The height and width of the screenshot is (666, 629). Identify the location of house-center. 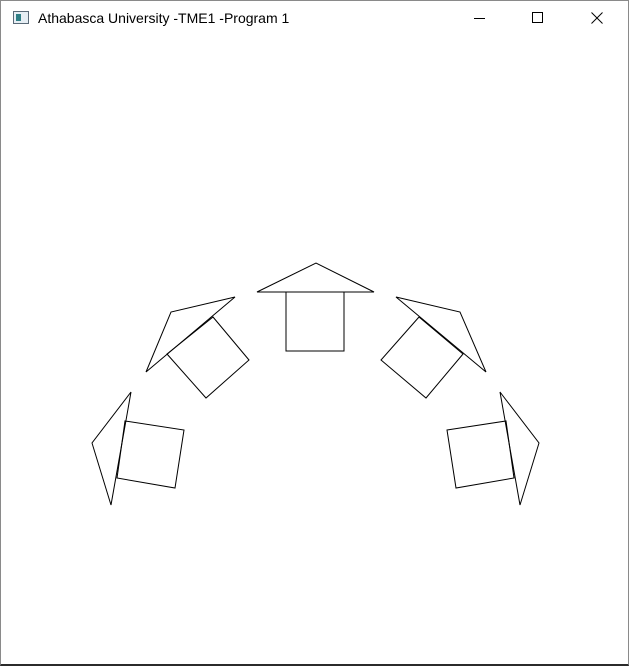
(315, 307).